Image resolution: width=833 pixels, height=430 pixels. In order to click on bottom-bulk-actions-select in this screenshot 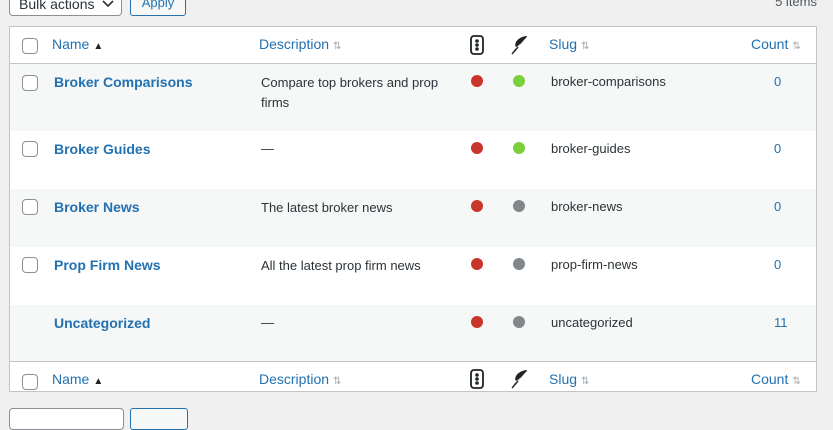, I will do `click(66, 419)`.